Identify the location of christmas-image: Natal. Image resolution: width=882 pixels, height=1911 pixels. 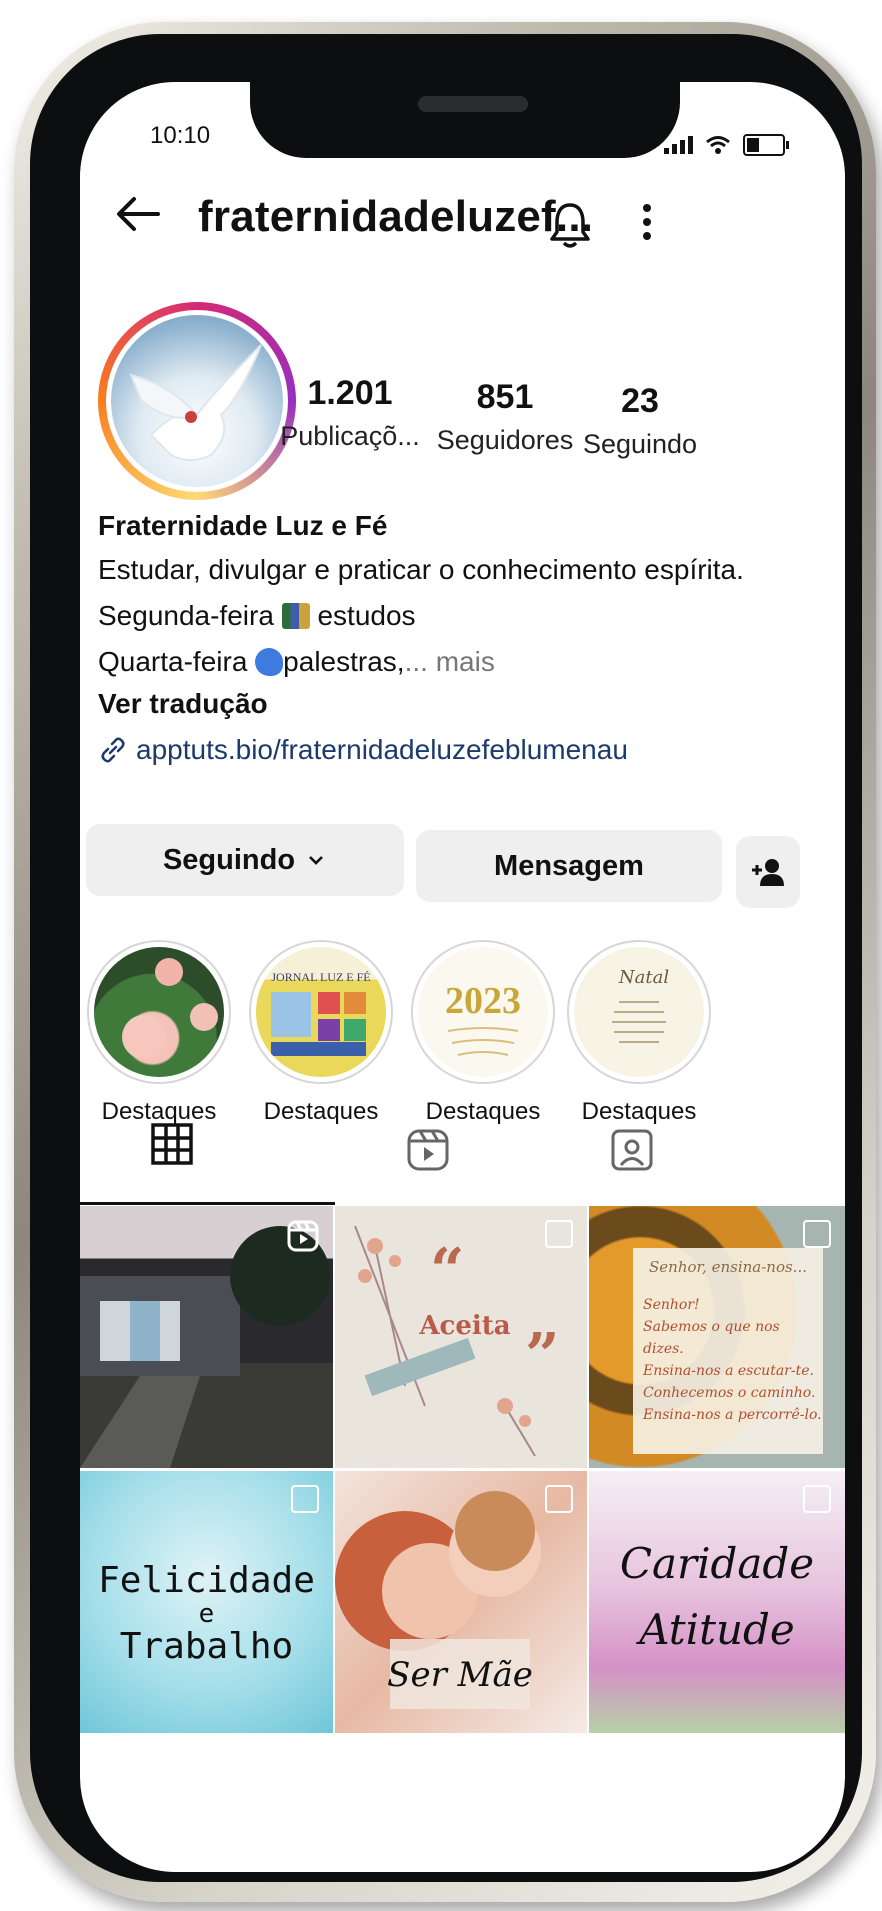
(640, 1005).